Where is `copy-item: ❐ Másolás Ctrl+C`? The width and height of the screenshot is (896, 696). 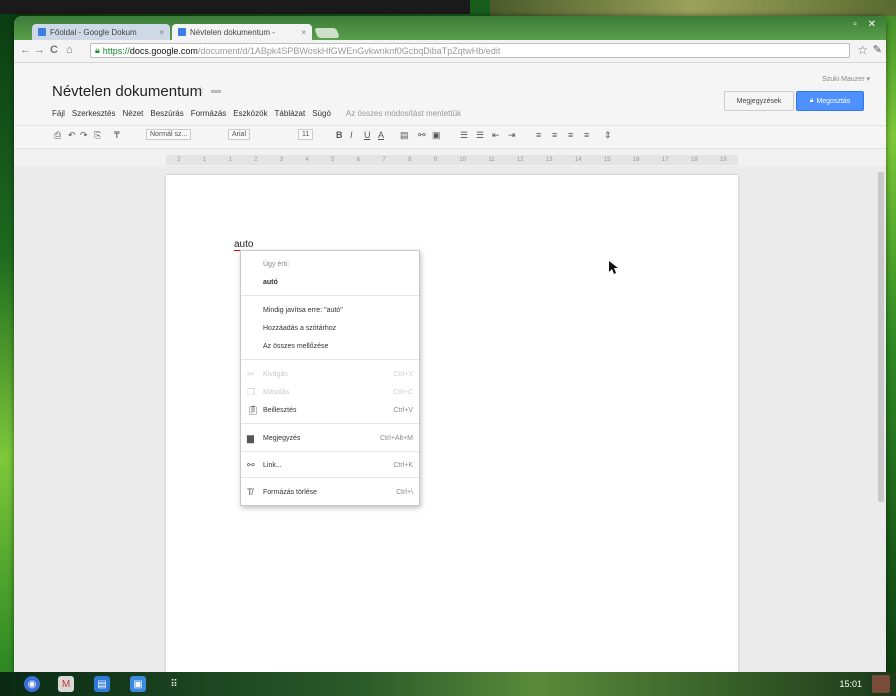
copy-item: ❐ Másolás Ctrl+C is located at coordinates (330, 392).